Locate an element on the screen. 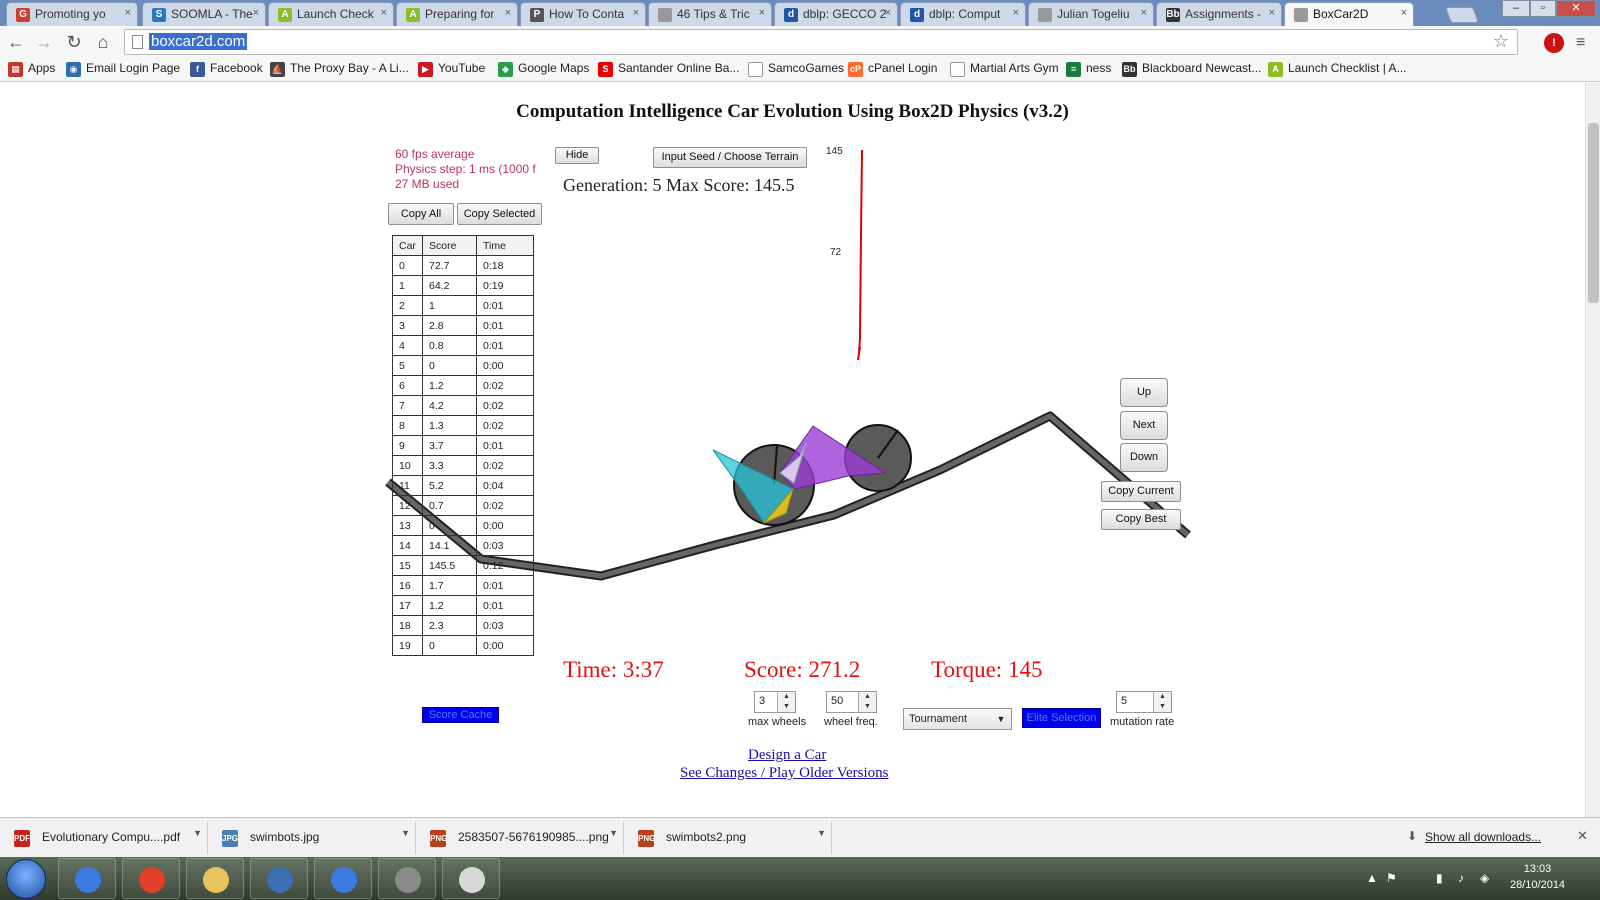  mutation-rate-value: 5 is located at coordinates (1124, 701).